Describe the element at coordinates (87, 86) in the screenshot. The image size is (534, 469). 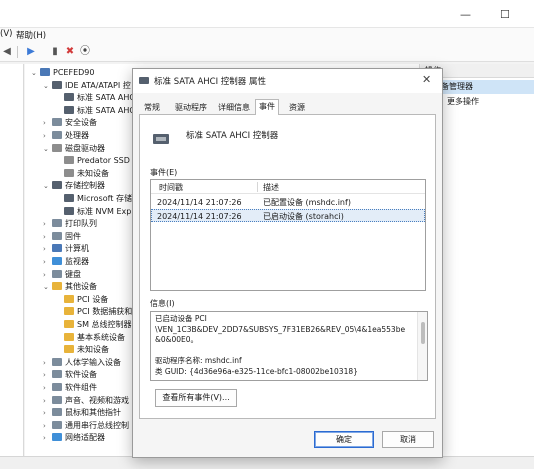
I see `tree-item: ⌄ IDE ATA/ATAPI 控` at that location.